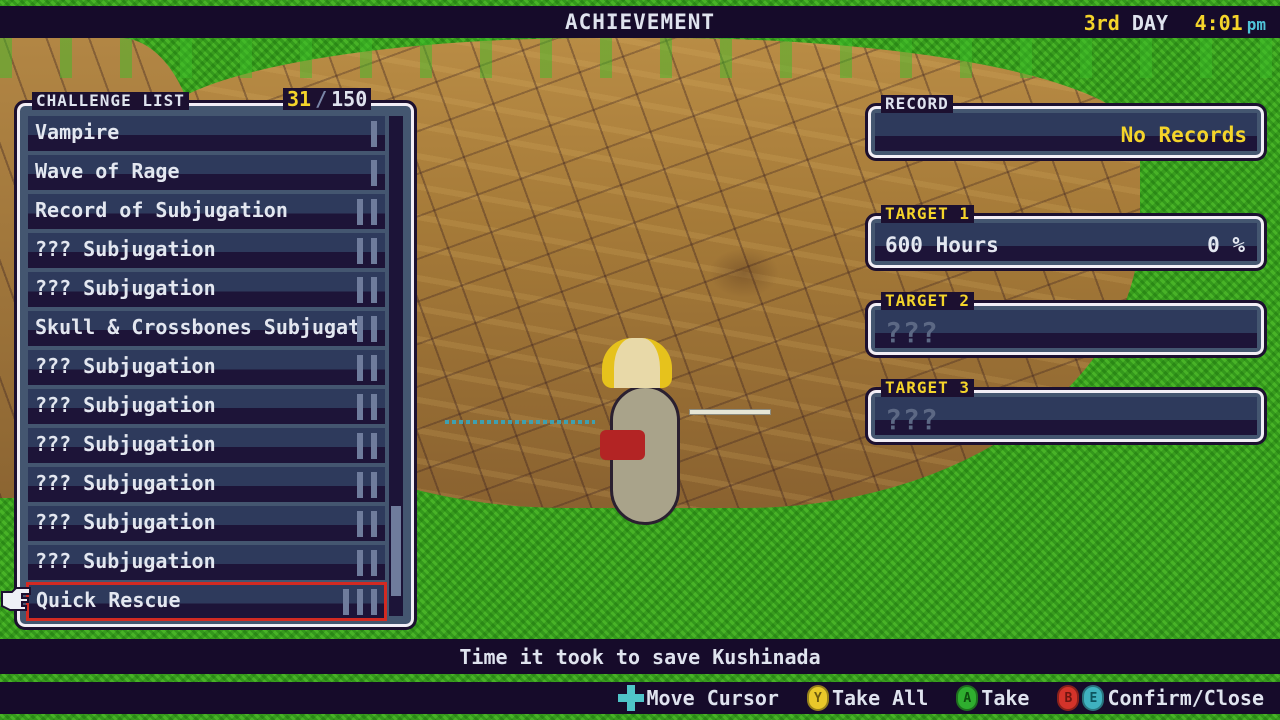 The width and height of the screenshot is (1280, 720). I want to click on target-2-name: ???, so click(912, 332).